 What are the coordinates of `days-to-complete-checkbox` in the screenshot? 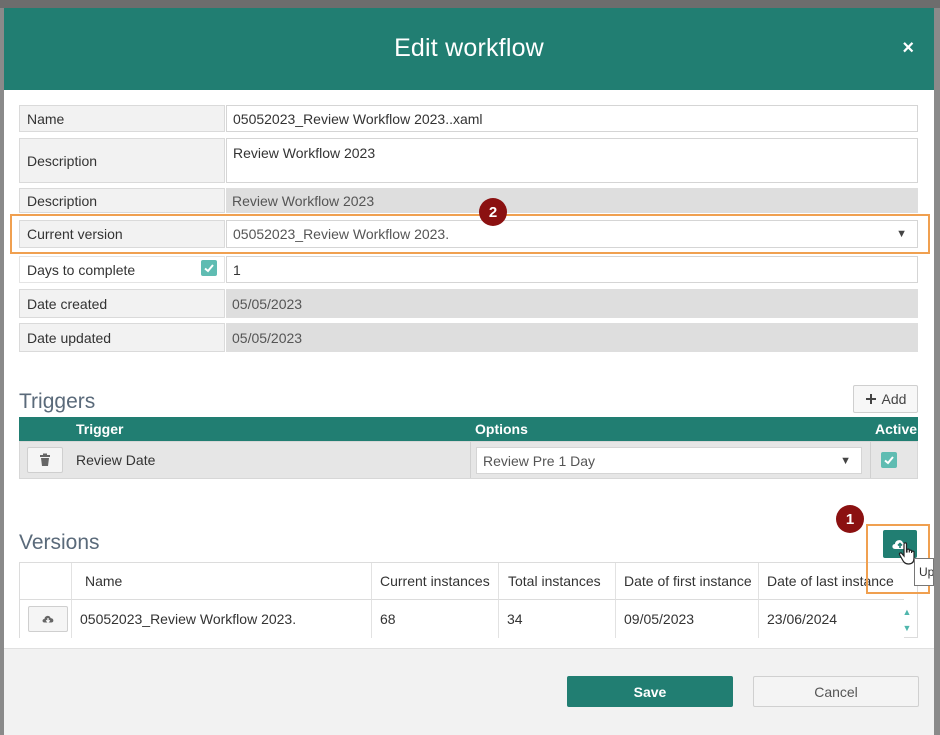 It's located at (209, 268).